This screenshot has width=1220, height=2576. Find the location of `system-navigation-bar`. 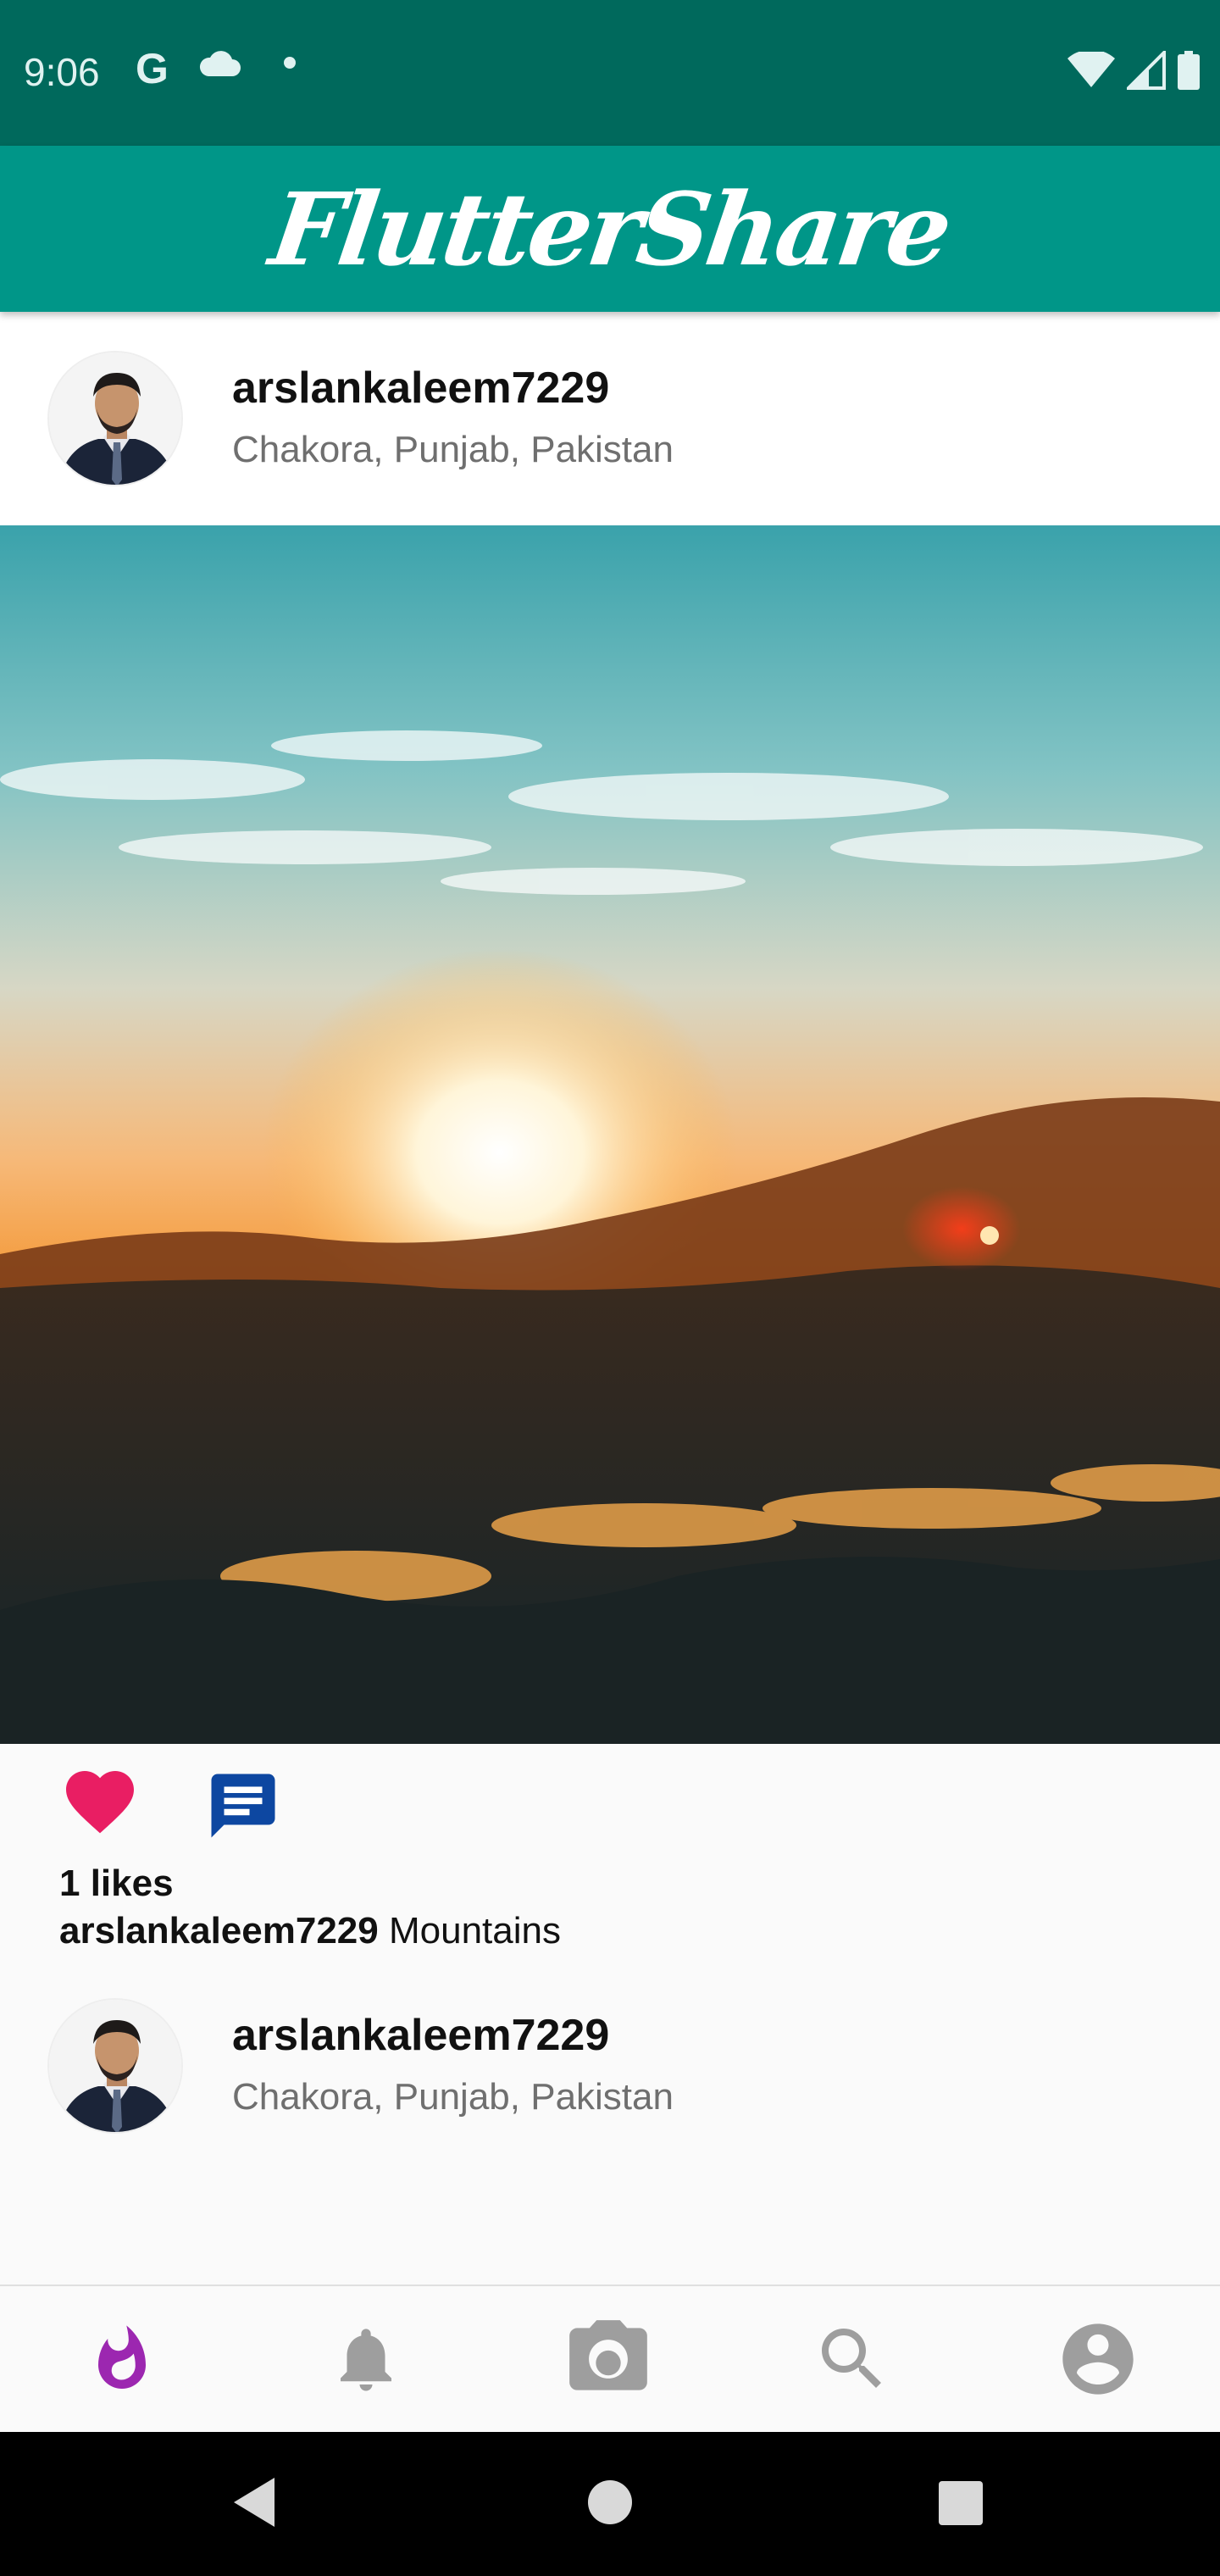

system-navigation-bar is located at coordinates (610, 2504).